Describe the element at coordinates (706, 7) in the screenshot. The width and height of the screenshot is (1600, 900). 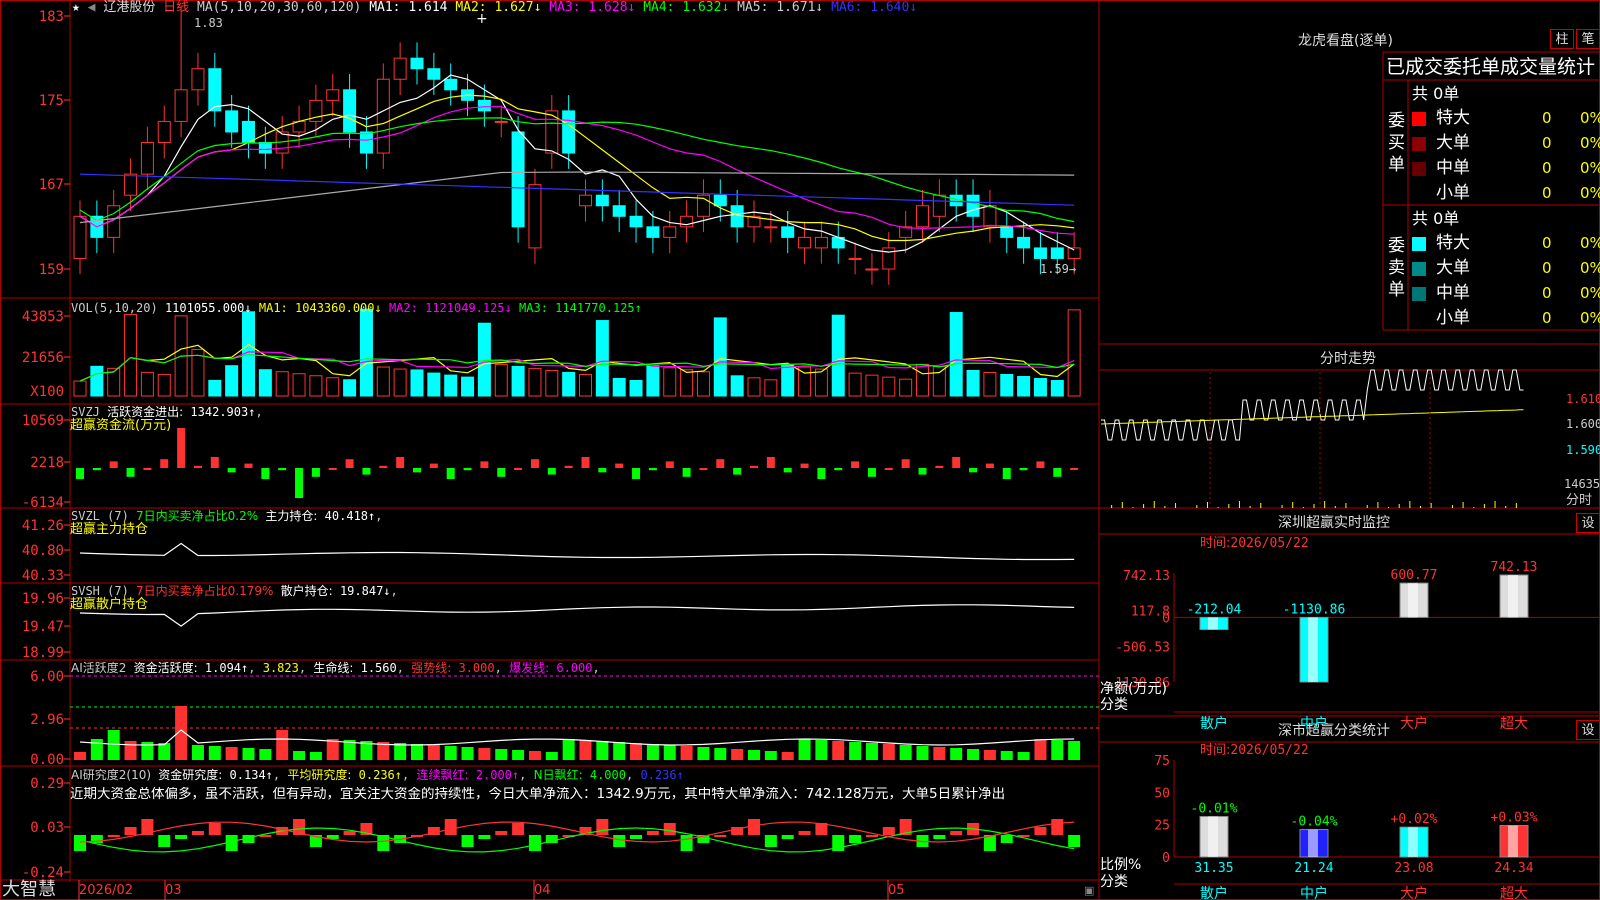
I see `ma4-value: 1.632↓` at that location.